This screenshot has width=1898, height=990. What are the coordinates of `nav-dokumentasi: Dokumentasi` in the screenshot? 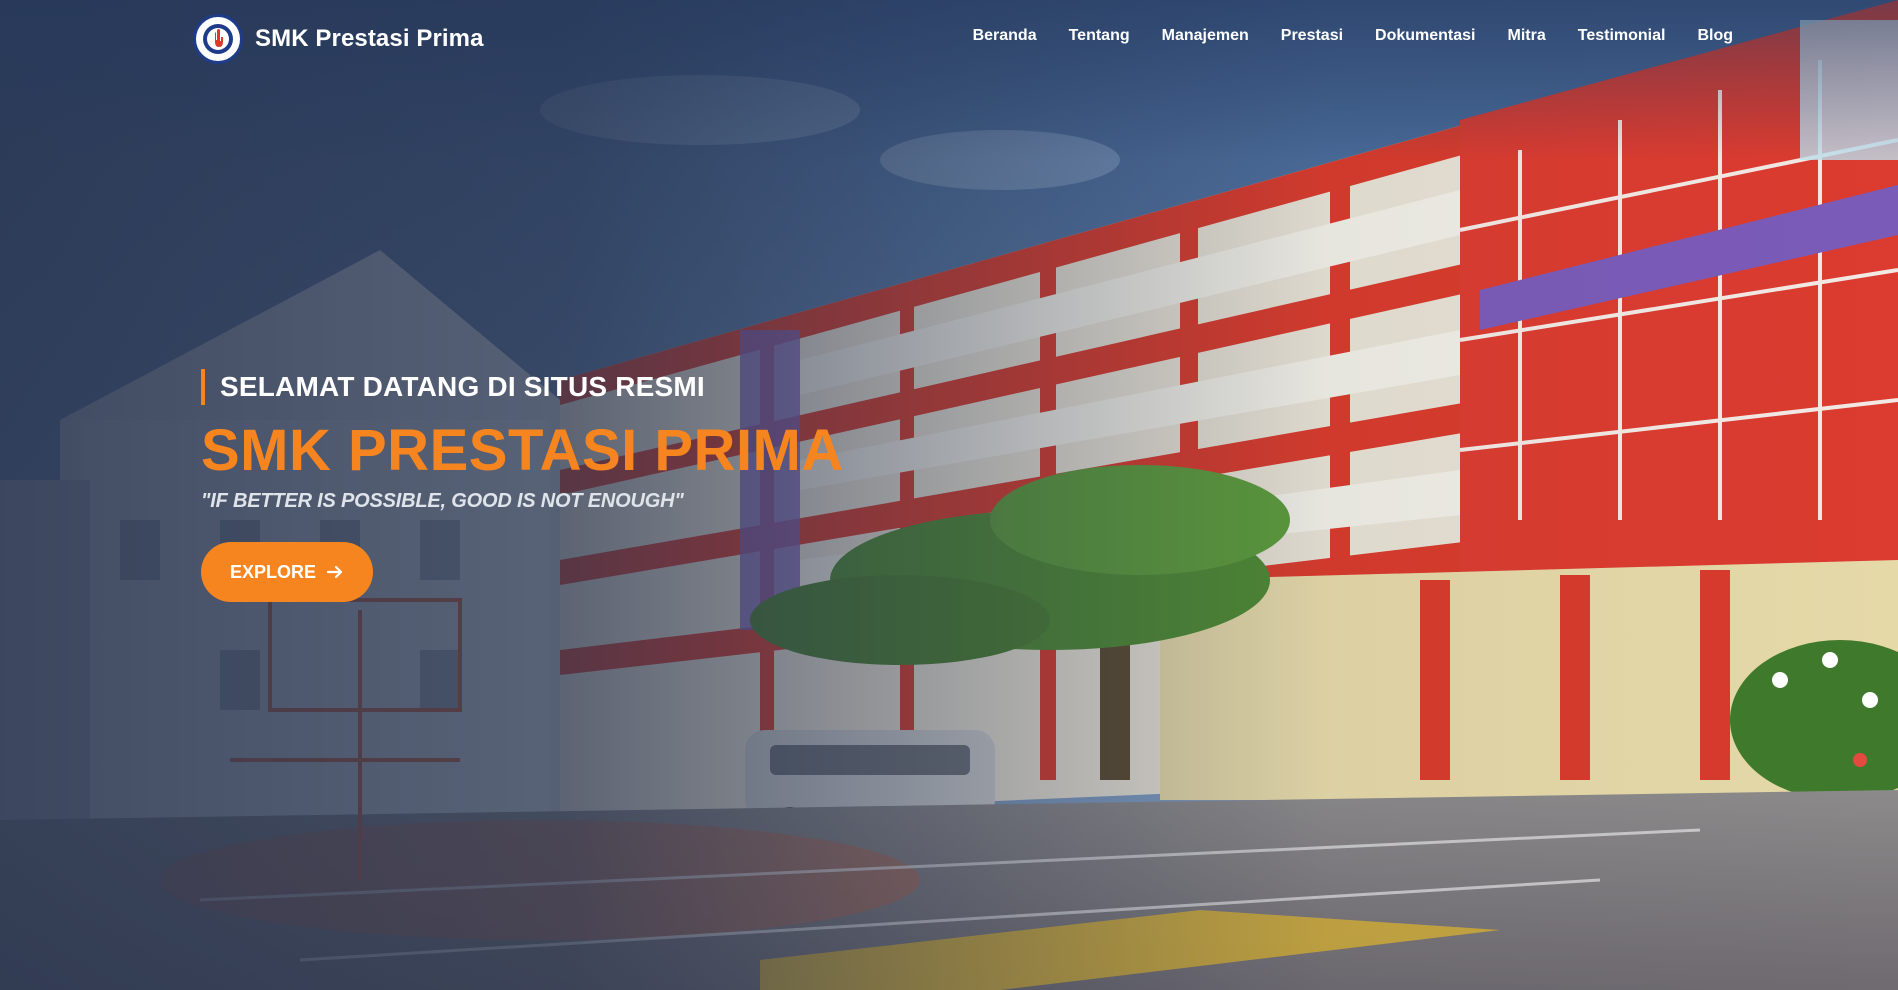 It's located at (1425, 36).